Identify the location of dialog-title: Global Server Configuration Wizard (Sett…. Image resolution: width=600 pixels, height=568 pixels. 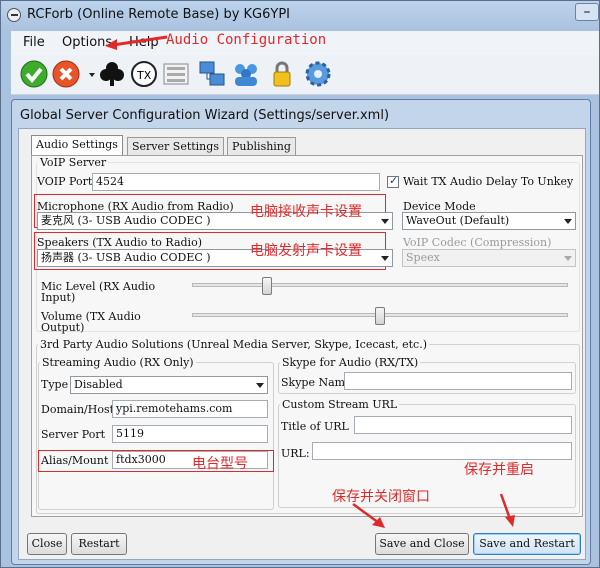
(205, 115).